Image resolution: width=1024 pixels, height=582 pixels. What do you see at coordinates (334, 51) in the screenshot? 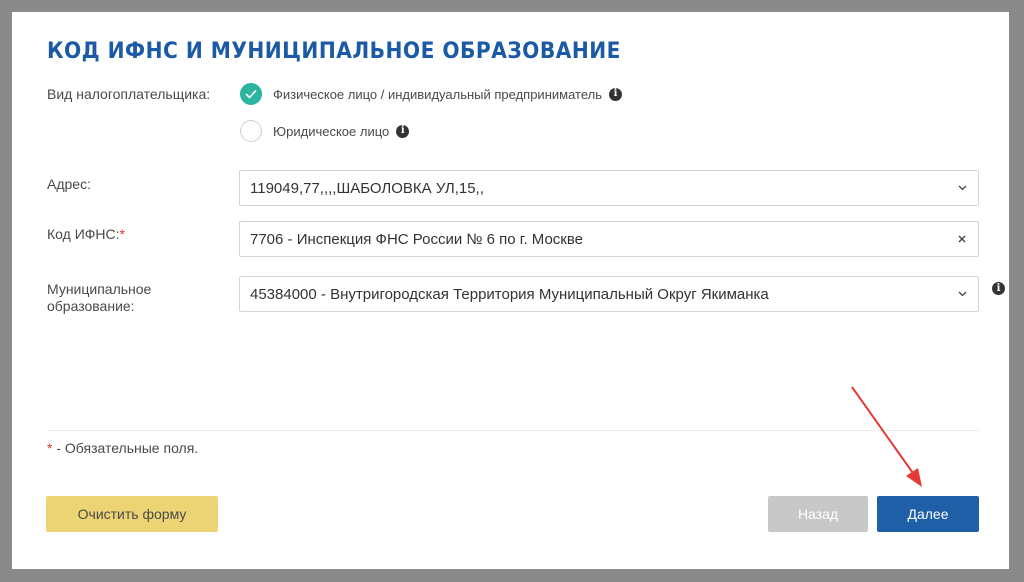
I see `page-title: КОД ИФНС И МУНИЦИПАЛЬНОЕ ОБРАЗОВАНИЕ` at bounding box center [334, 51].